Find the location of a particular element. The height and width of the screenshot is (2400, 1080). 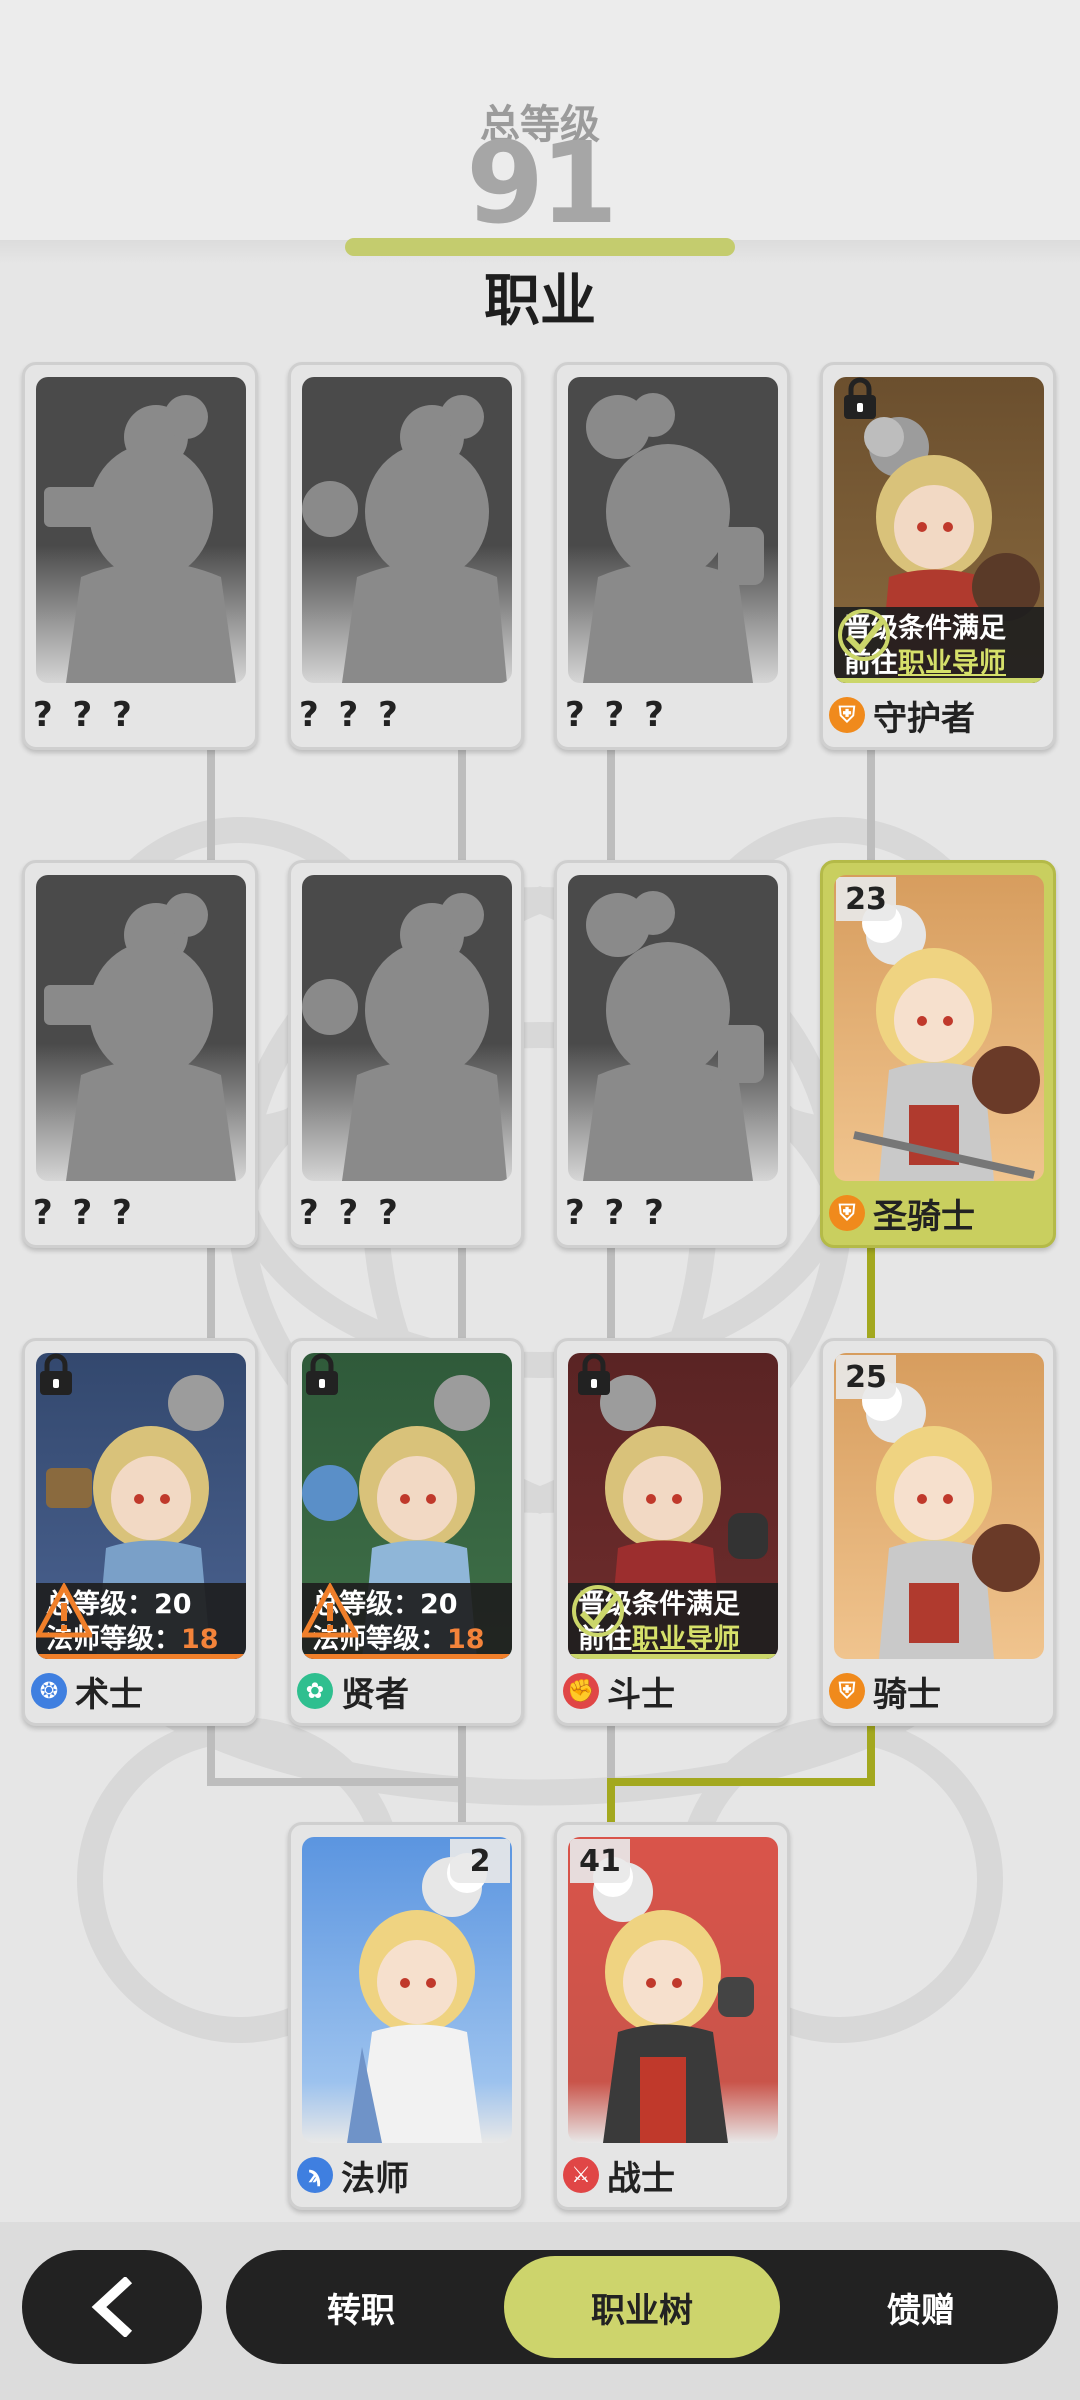

sage-icon: ✿ is located at coordinates (315, 1691).